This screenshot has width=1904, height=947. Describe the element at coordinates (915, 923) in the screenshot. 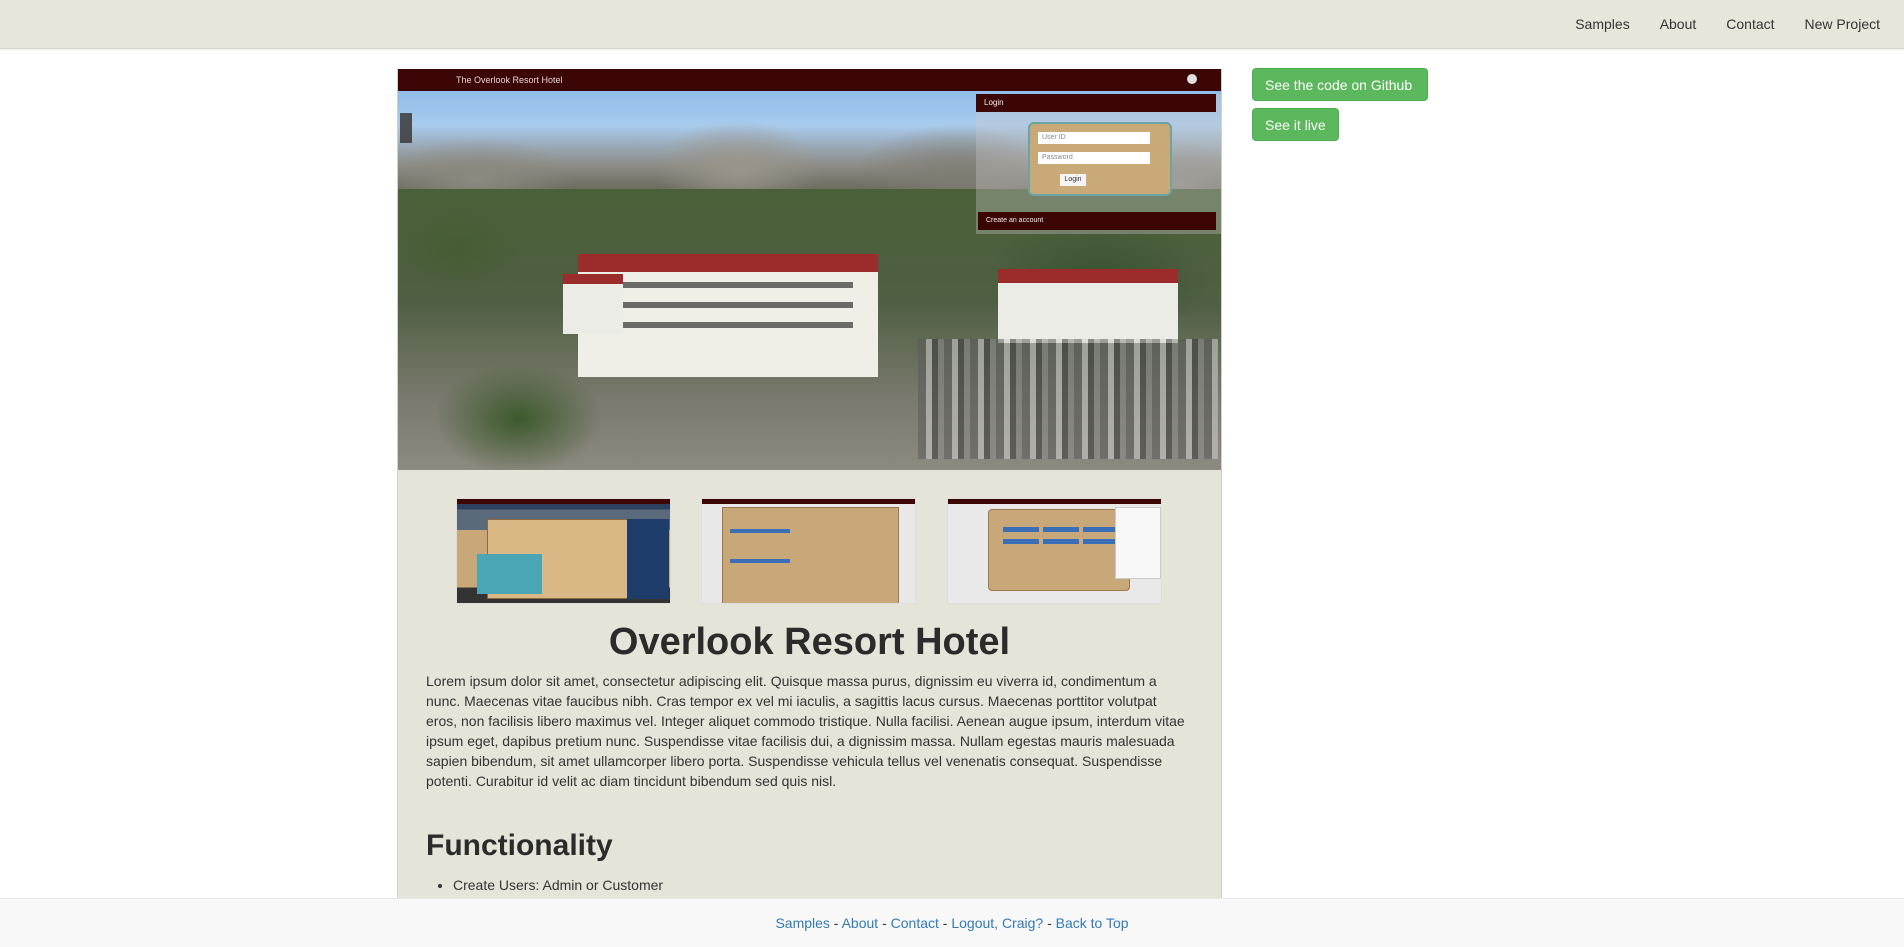

I see `footer-link-contact: Contact` at that location.